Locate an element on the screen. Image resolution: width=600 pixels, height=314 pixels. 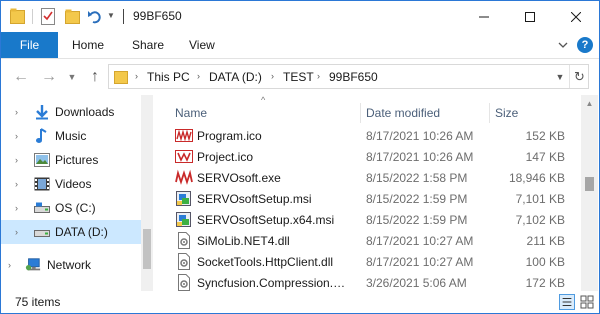
servo-exe-icon is located at coordinates (184, 177).